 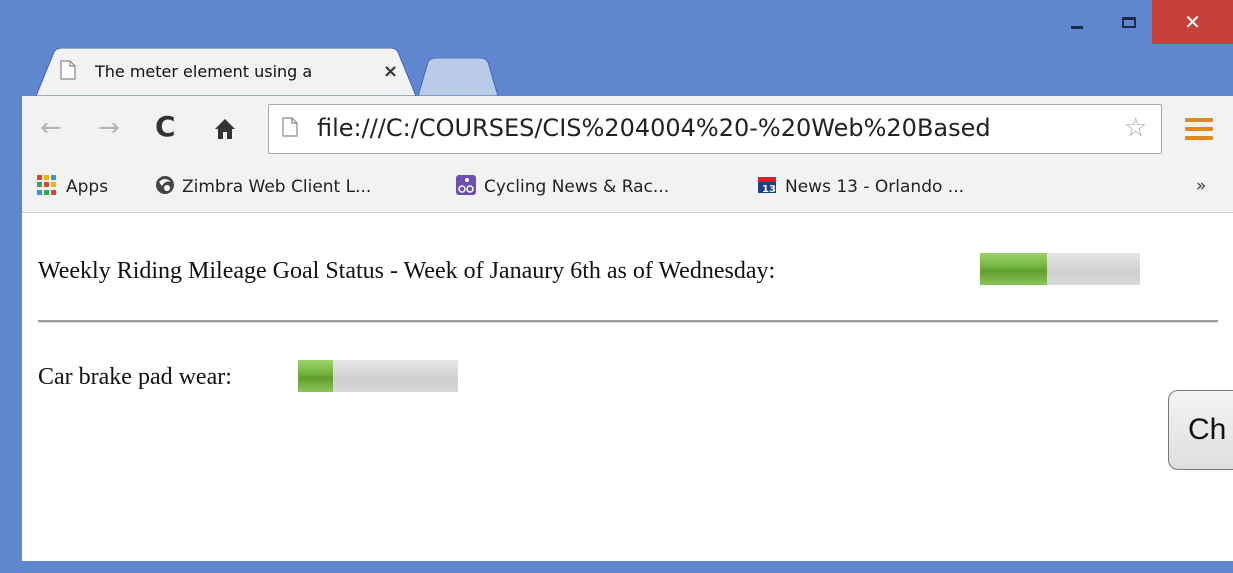 I want to click on close-window-button: ✕, so click(x=1192, y=22).